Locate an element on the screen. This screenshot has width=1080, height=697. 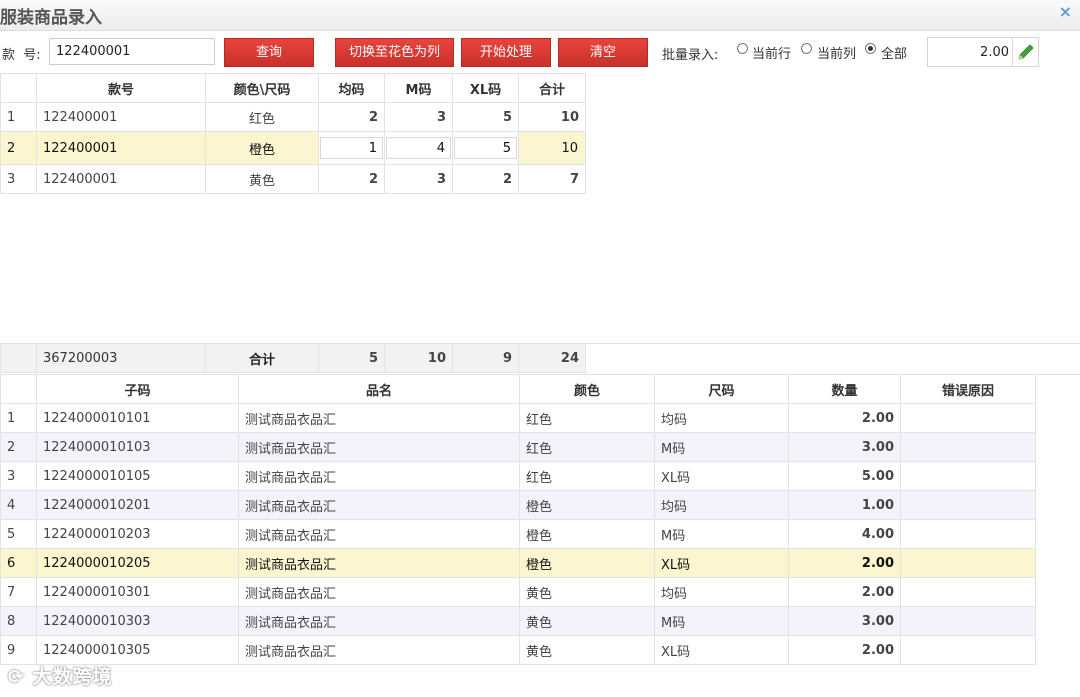
query-button: 查询 is located at coordinates (269, 52).